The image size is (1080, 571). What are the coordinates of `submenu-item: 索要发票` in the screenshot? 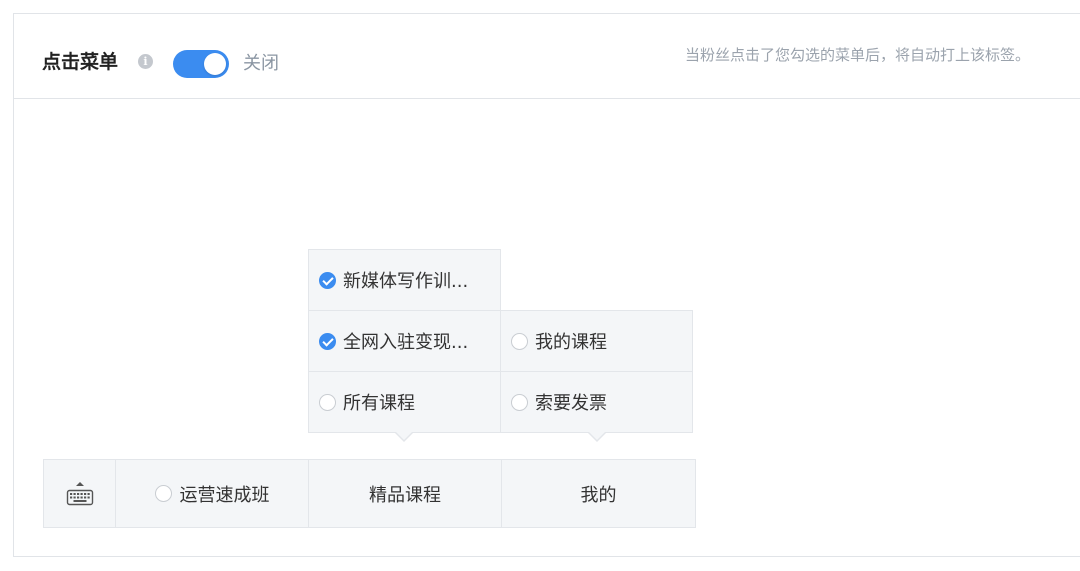 It's located at (596, 402).